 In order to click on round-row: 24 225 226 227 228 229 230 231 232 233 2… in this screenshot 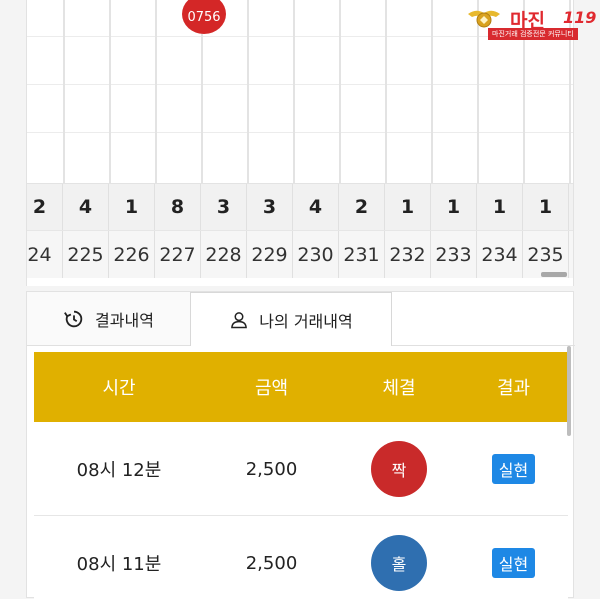, I will do `click(300, 254)`.